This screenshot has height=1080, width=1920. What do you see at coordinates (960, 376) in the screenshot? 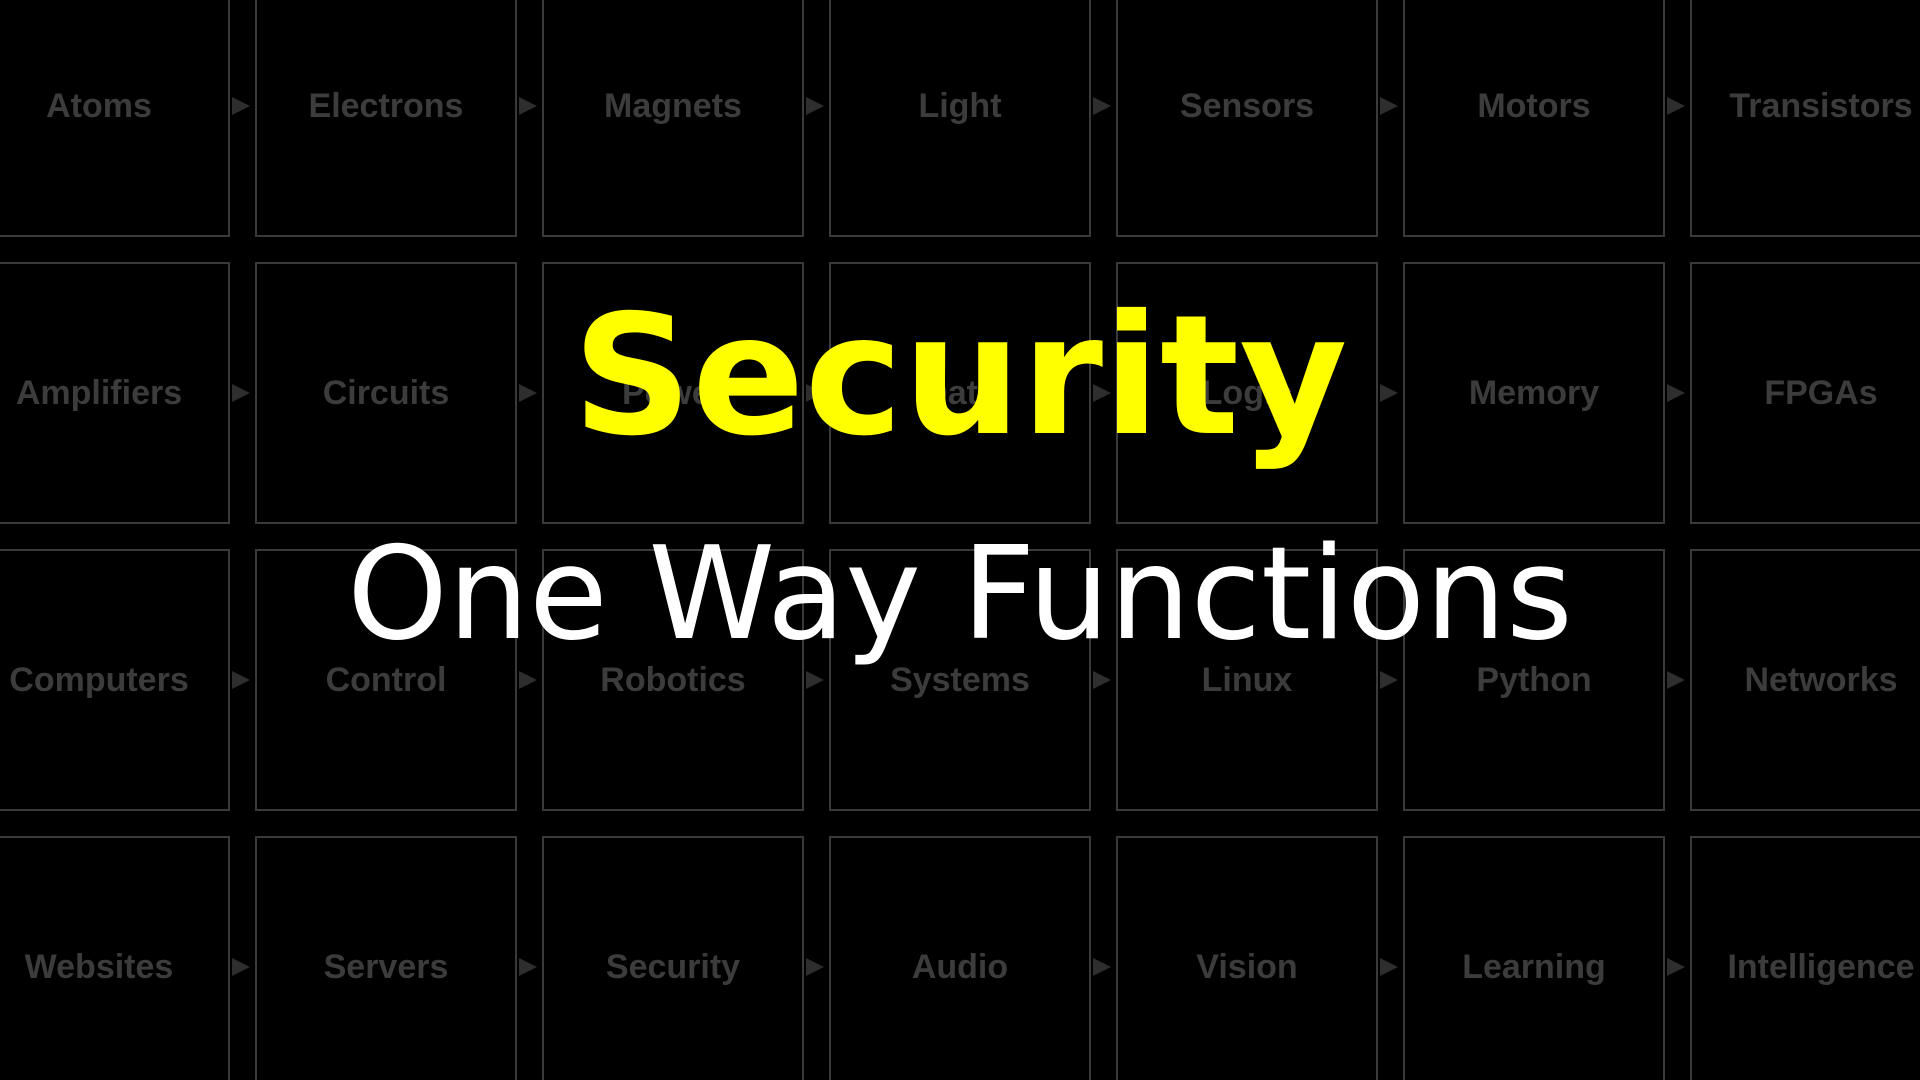
I see `slide-title: Security` at bounding box center [960, 376].